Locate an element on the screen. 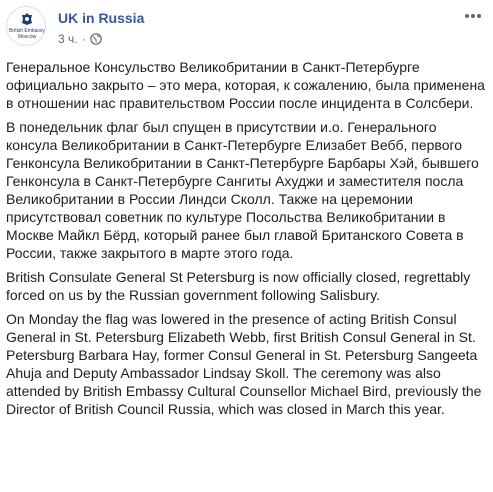  avatar-logo-text: British Embassy Moscow is located at coordinates (27, 34).